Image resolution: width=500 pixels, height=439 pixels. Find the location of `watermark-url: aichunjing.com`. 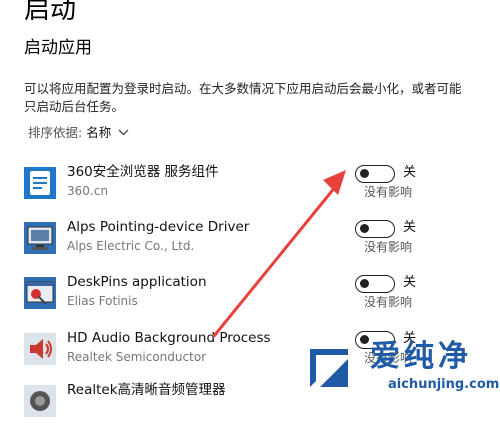

watermark-url: aichunjing.com is located at coordinates (444, 384).